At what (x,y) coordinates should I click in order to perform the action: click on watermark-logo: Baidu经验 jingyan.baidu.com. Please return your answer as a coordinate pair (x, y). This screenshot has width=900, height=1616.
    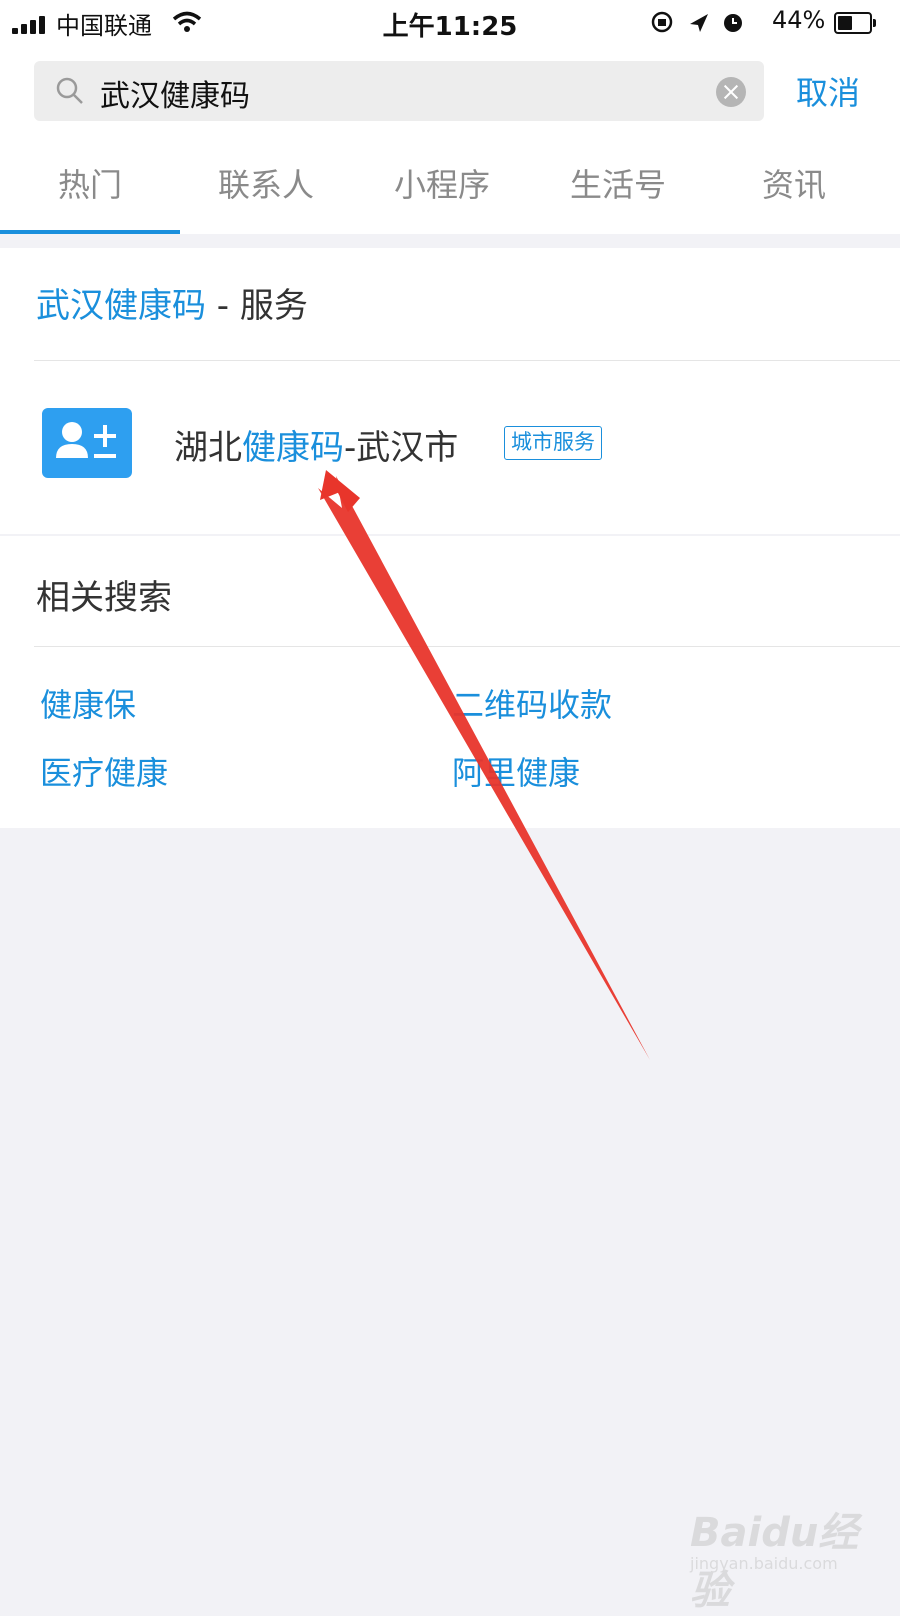
    Looking at the image, I should click on (774, 1562).